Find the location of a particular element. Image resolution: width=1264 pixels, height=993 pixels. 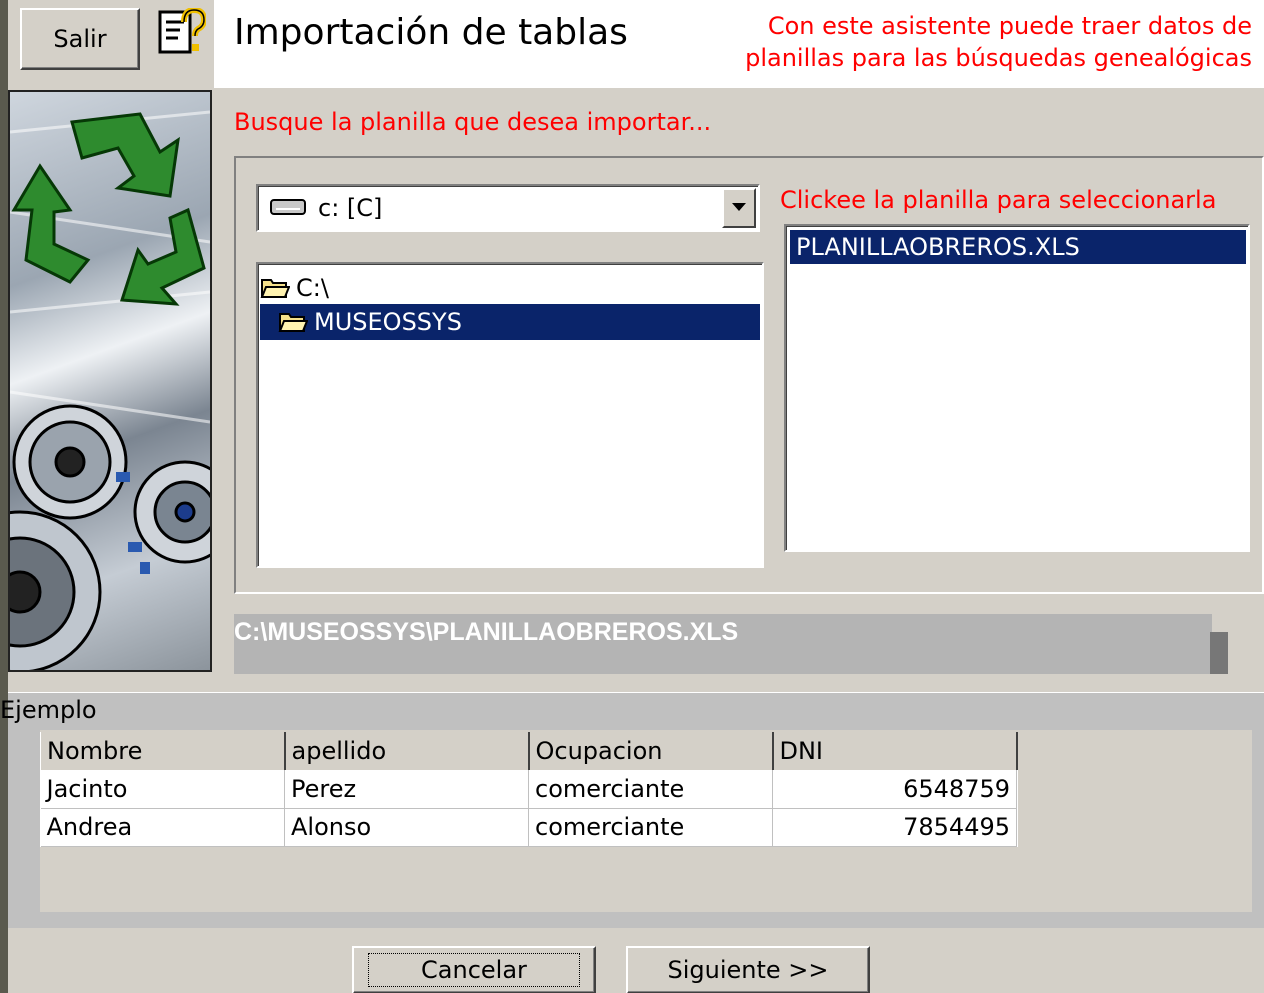

directory-item-label: C:\ is located at coordinates (312, 288).